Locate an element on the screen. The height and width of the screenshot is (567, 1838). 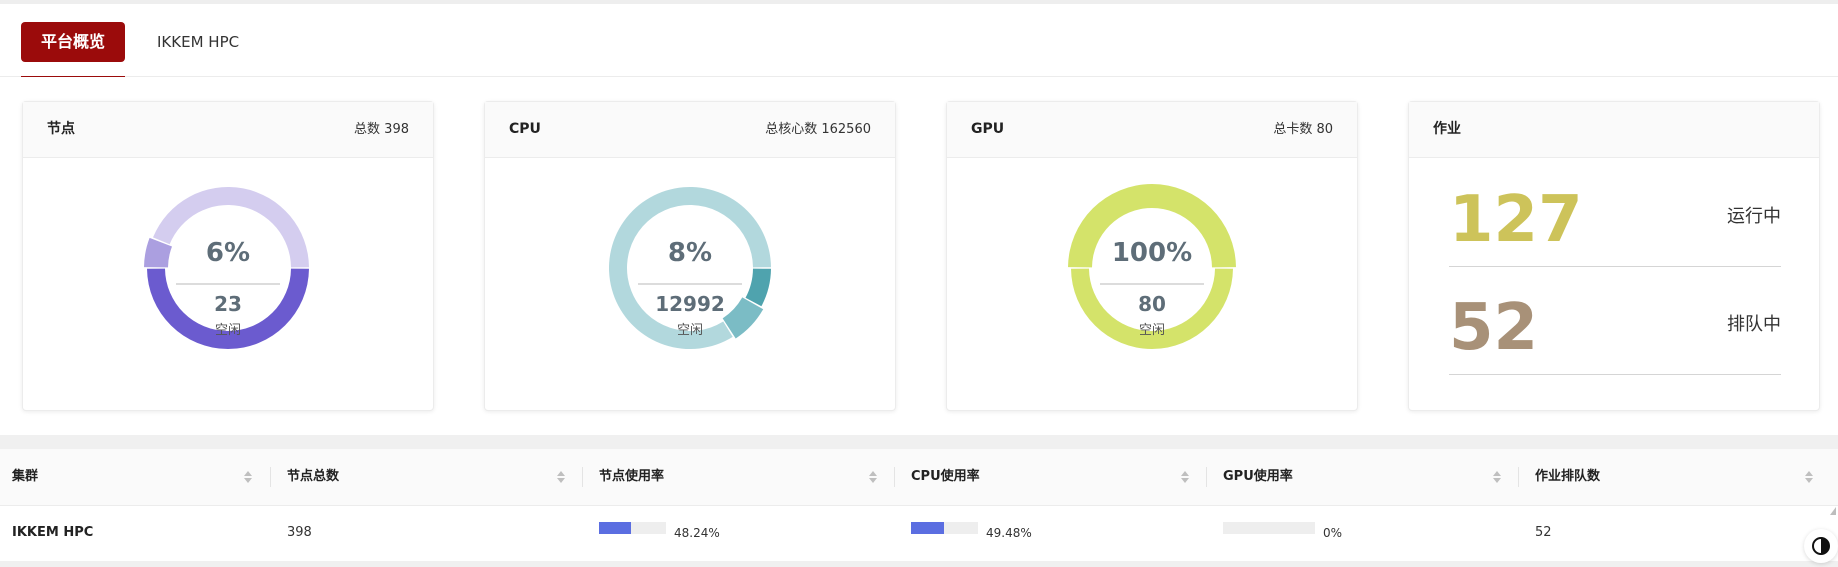
column-header-cpu-usage: CPU使用率 is located at coordinates (945, 477).